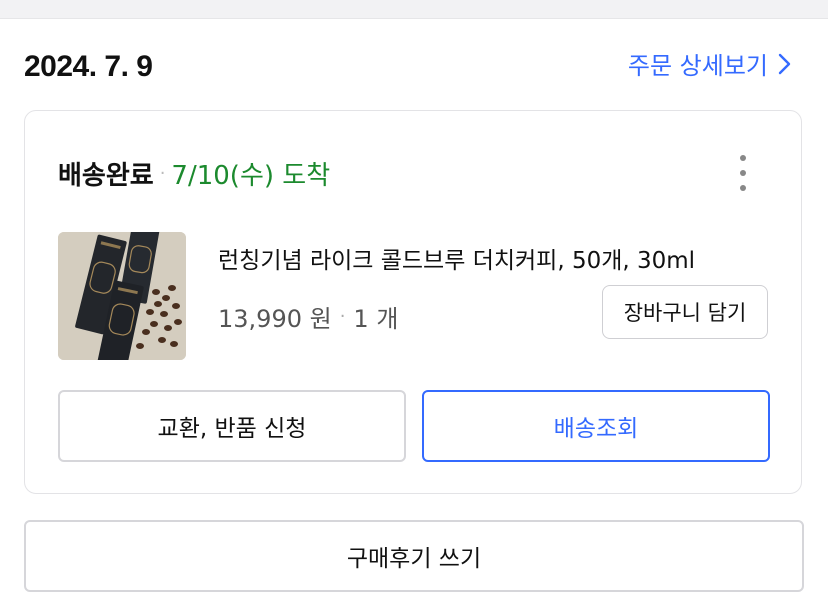 The height and width of the screenshot is (605, 828). I want to click on more-options-icon, so click(743, 173).